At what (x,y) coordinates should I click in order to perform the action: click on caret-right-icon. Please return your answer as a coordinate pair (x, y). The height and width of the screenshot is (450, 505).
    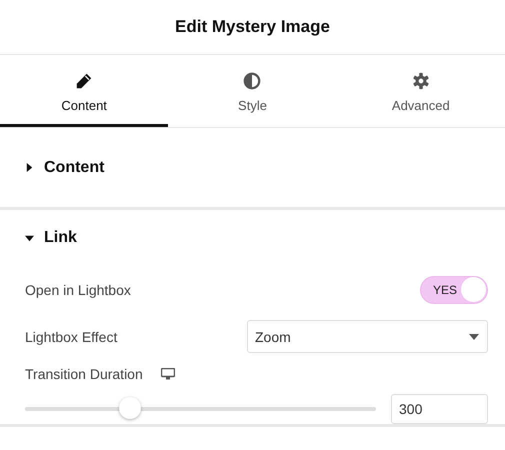
    Looking at the image, I should click on (29, 167).